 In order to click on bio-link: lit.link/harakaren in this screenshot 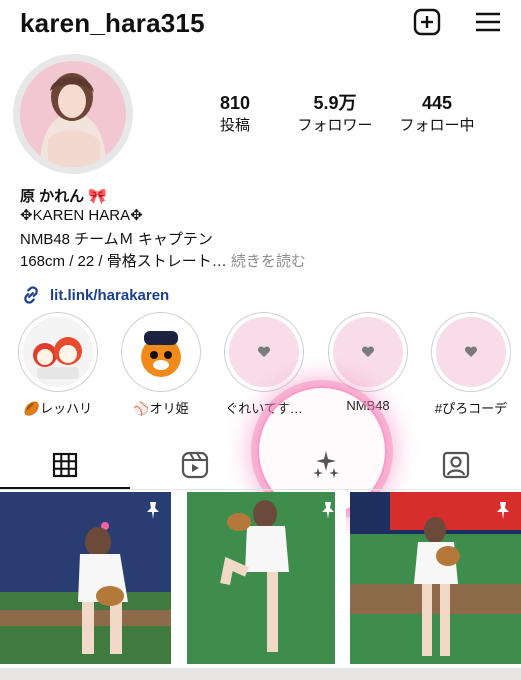, I will do `click(94, 295)`.